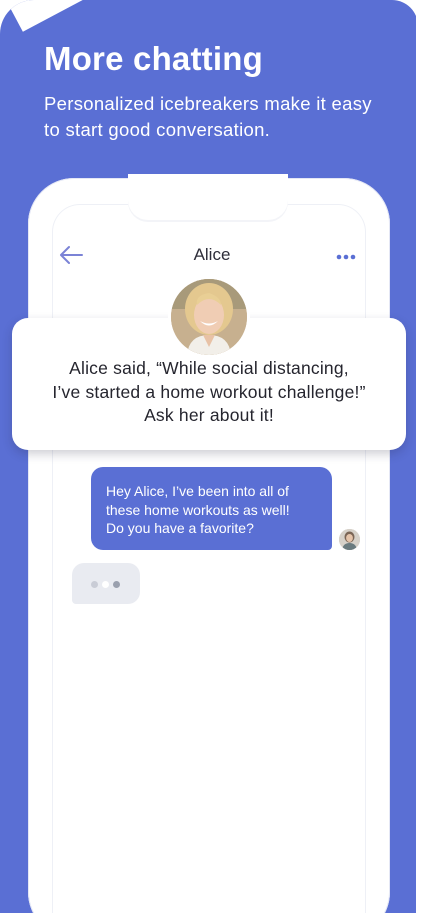 Image resolution: width=424 pixels, height=913 pixels. I want to click on icebreaker-line: Ask her about it!, so click(209, 415).